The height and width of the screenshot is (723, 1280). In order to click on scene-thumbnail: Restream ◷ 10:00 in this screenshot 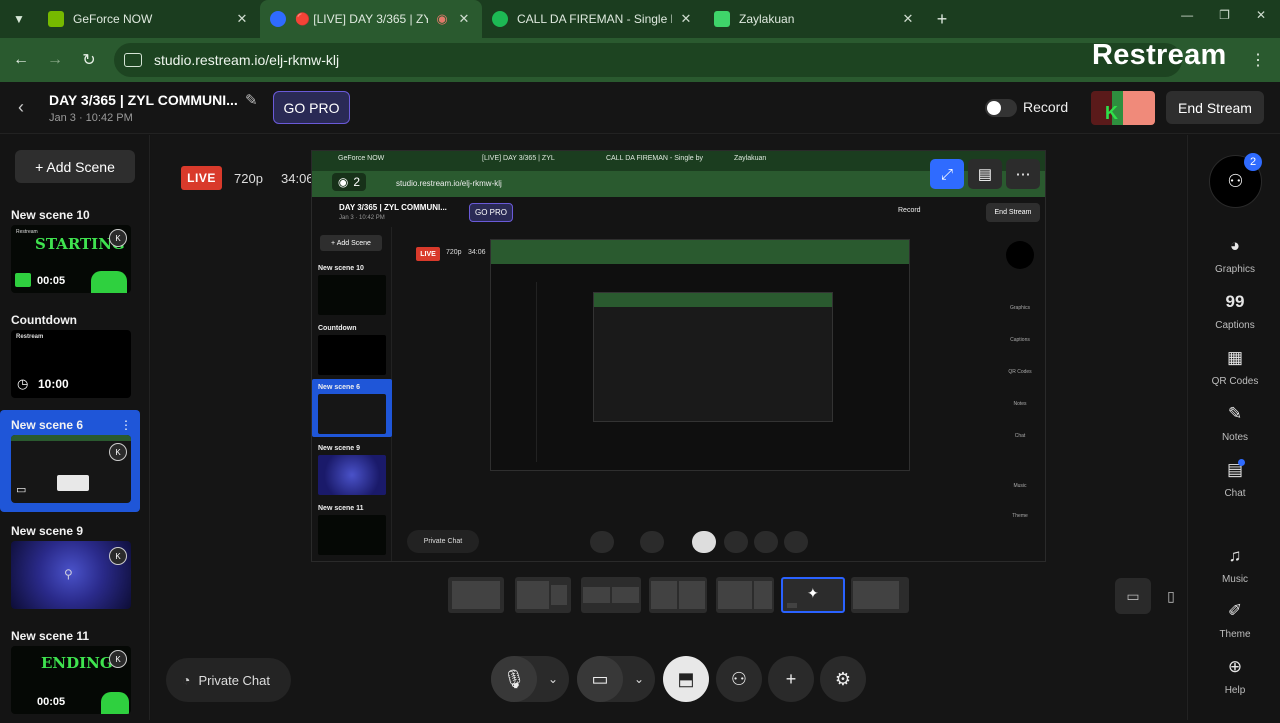, I will do `click(71, 364)`.